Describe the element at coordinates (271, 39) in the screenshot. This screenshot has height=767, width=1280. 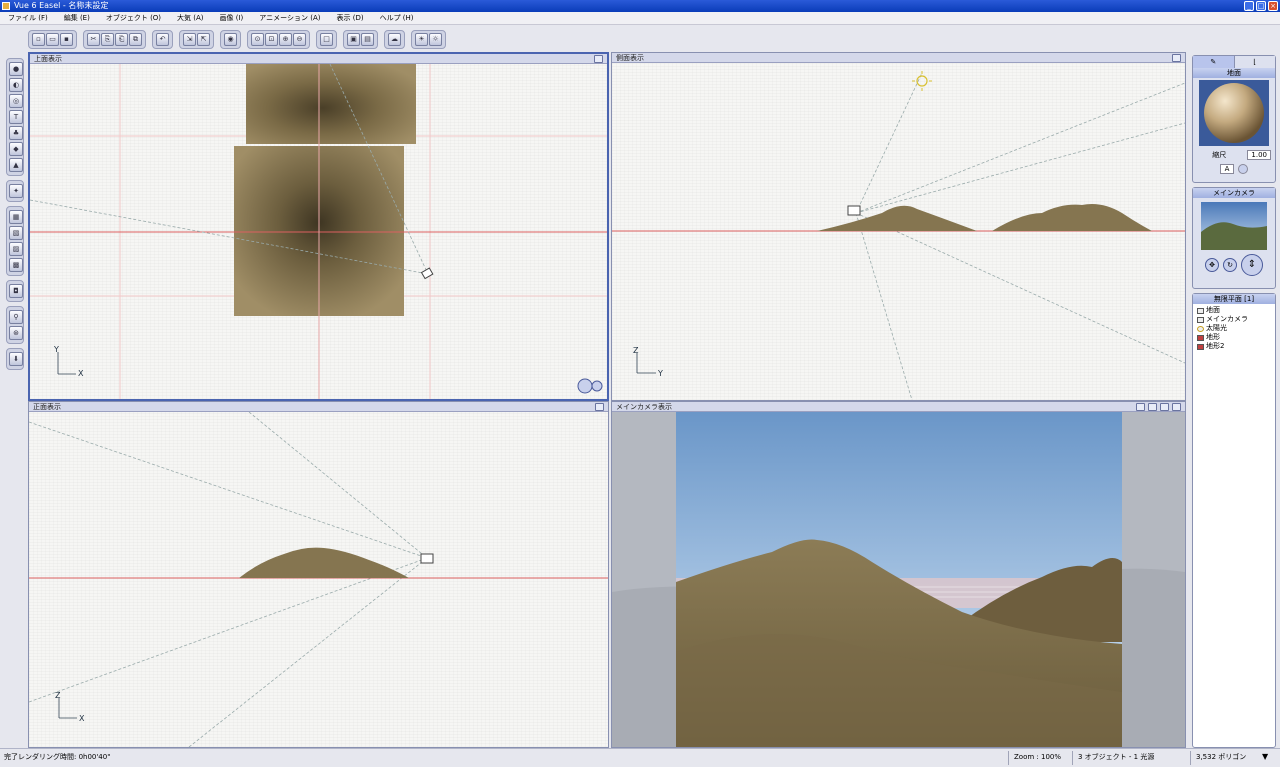
I see `zoom-frame-icon: ⊡` at that location.